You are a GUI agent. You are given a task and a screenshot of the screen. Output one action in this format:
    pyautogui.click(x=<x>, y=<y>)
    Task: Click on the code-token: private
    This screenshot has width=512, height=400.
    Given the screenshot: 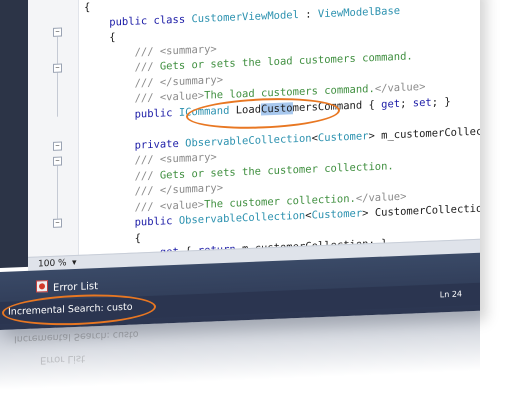 What is the action you would take?
    pyautogui.click(x=135, y=145)
    